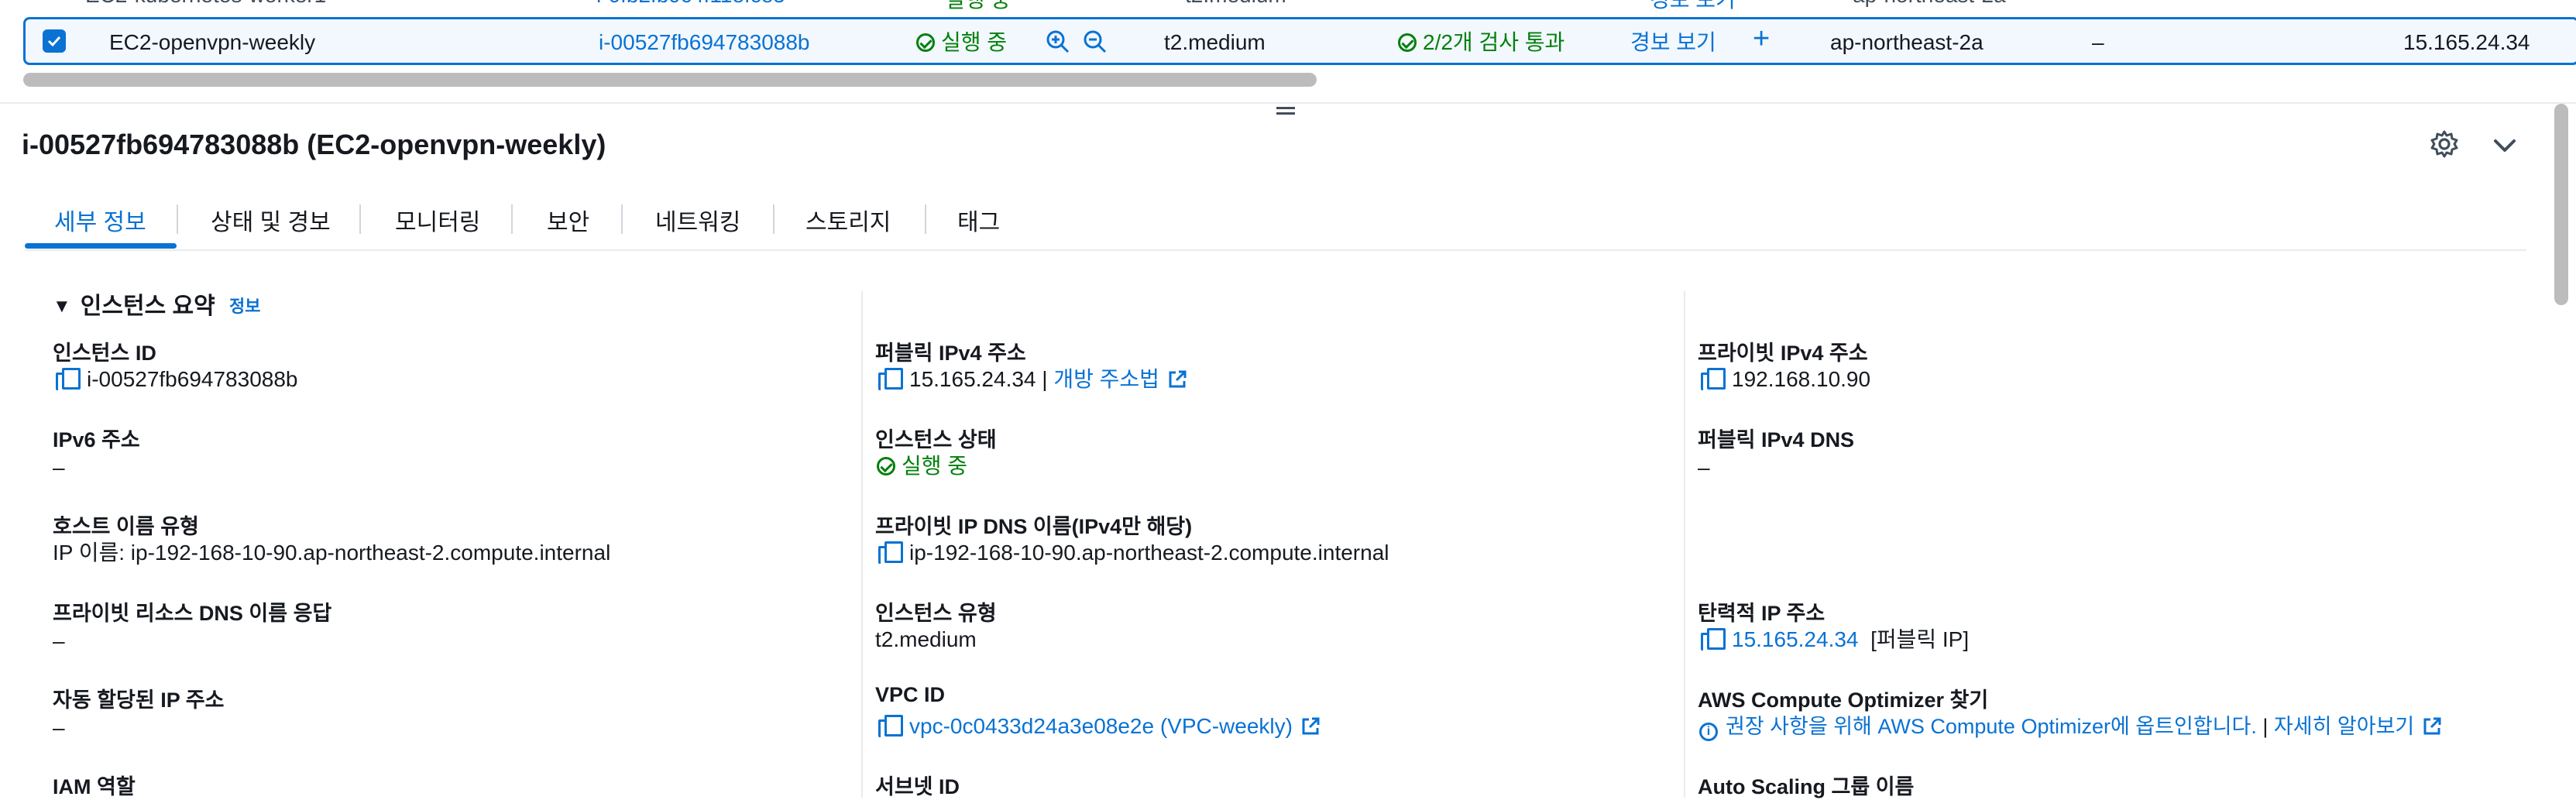  Describe the element at coordinates (2098, 42) in the screenshot. I see `row-dash: –` at that location.